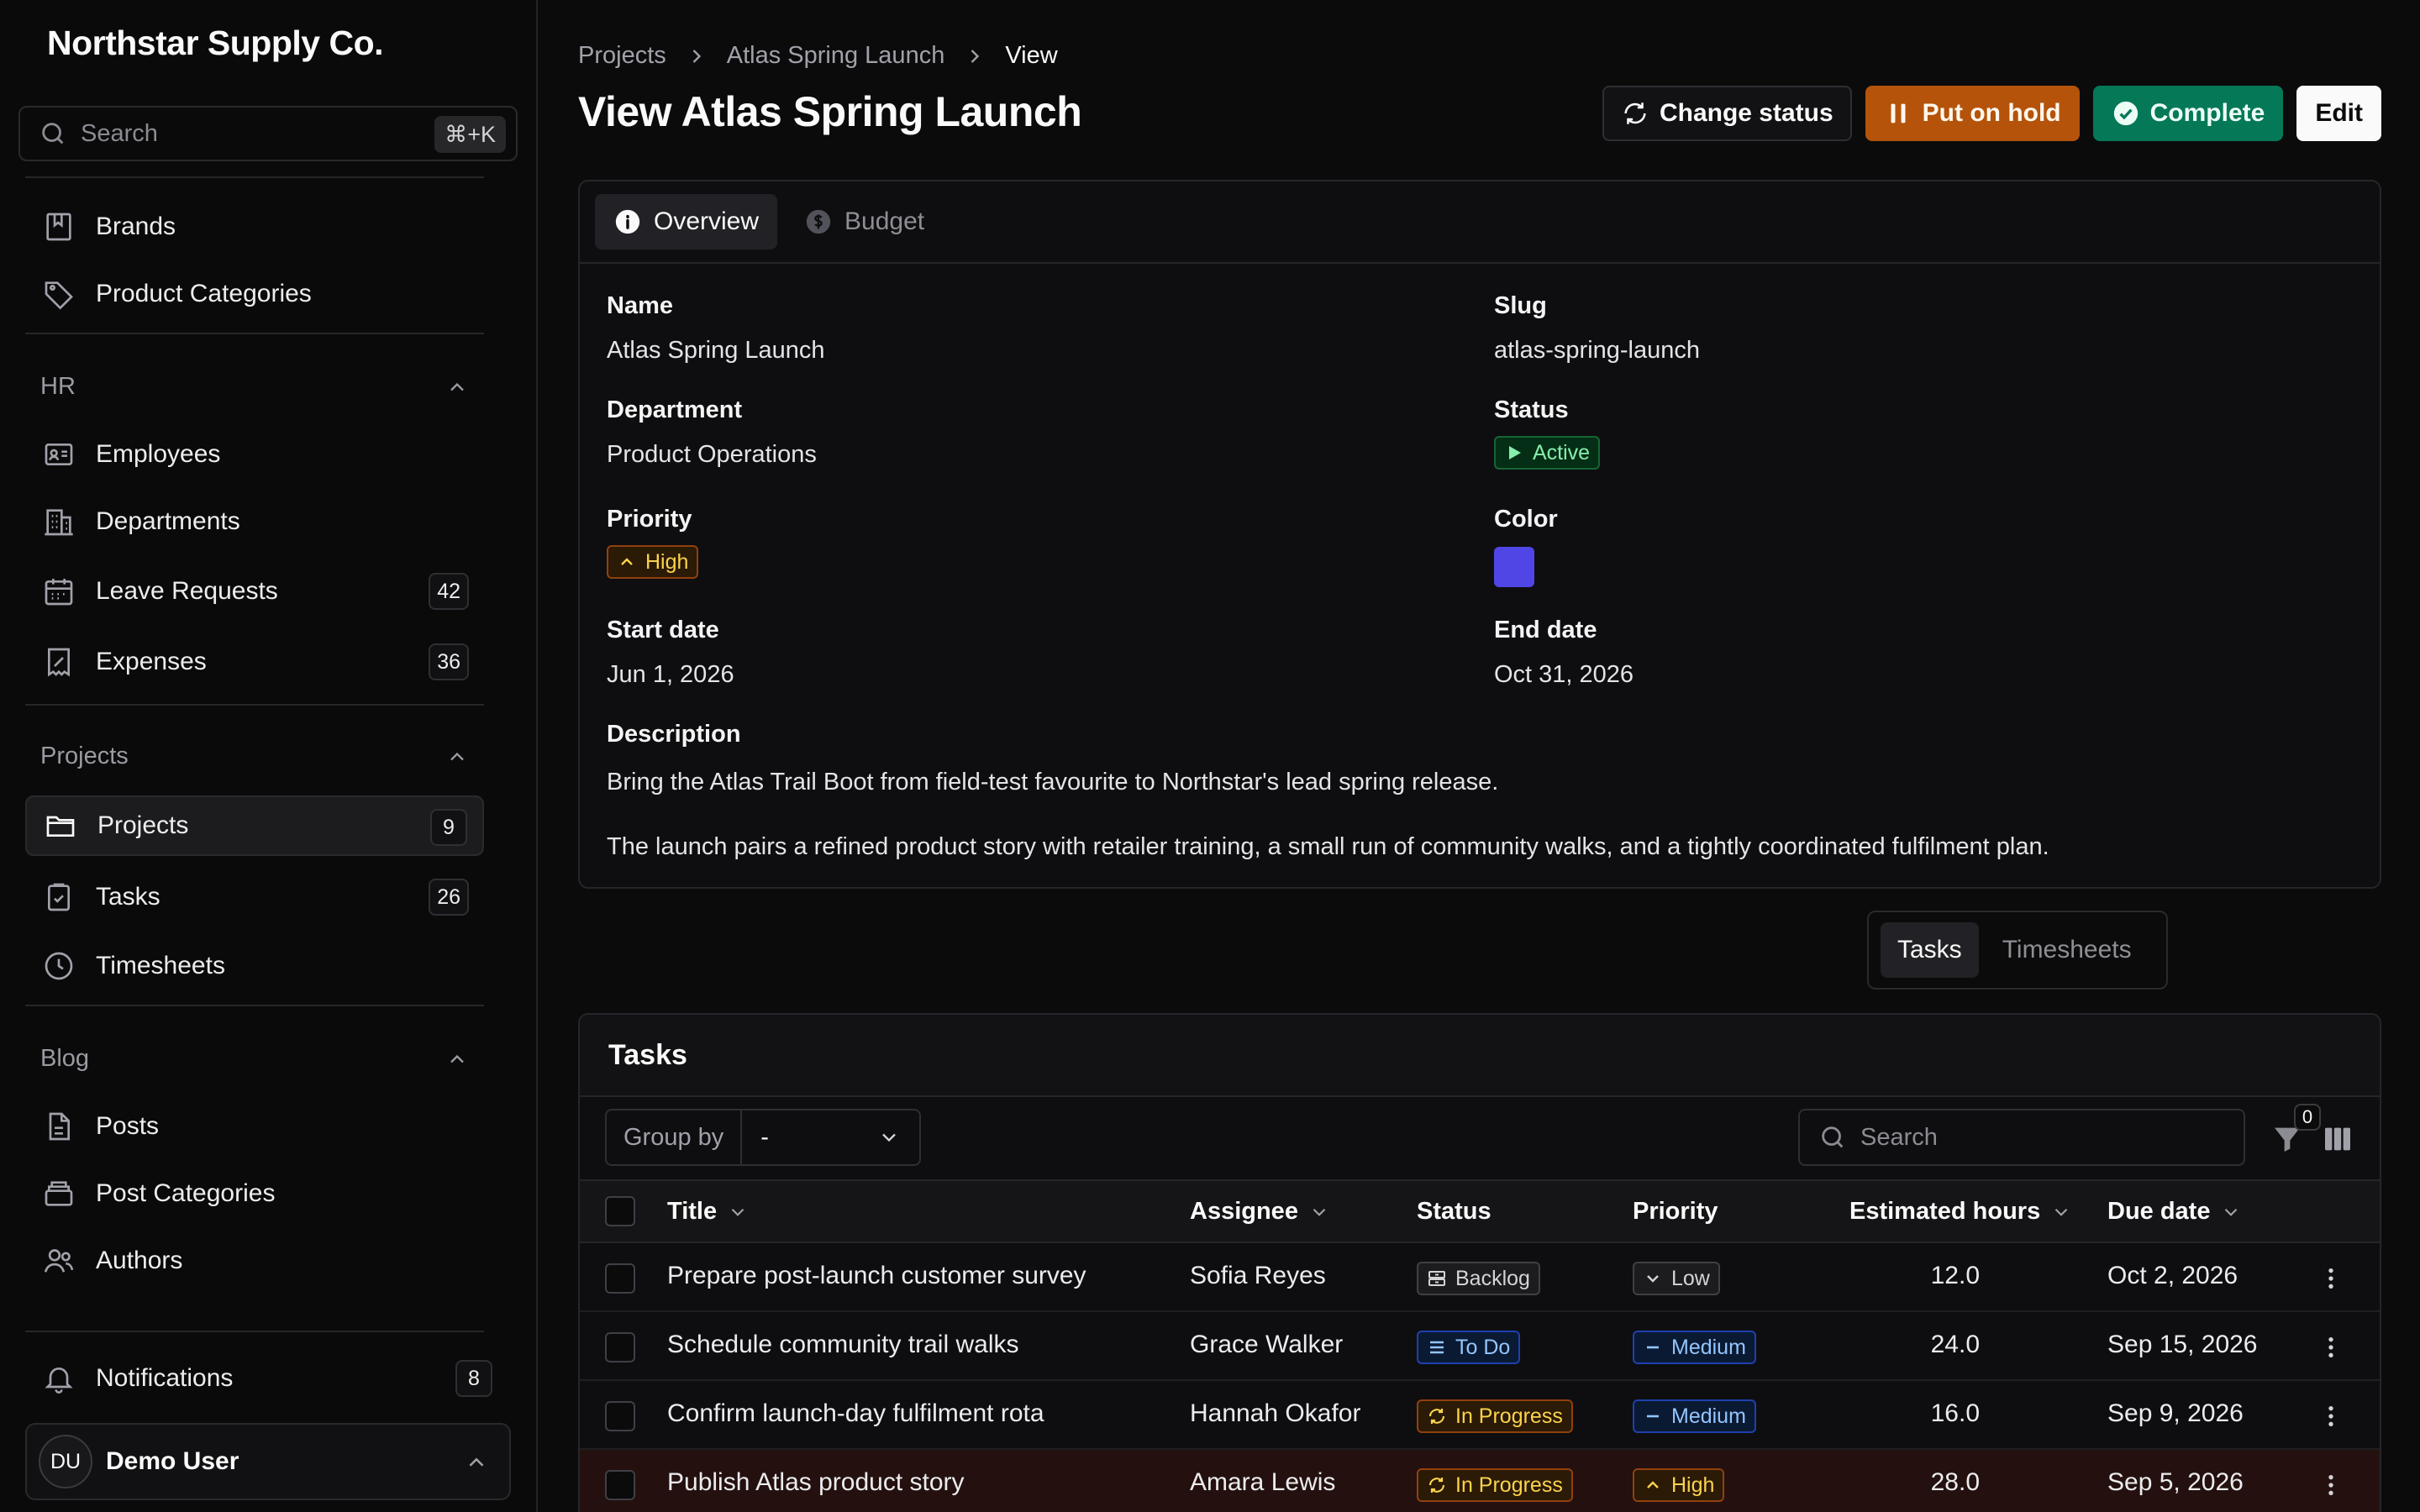 Image resolution: width=2420 pixels, height=1512 pixels. Describe the element at coordinates (255, 662) in the screenshot. I see `sidebar-item-expenses: Expenses 36` at that location.